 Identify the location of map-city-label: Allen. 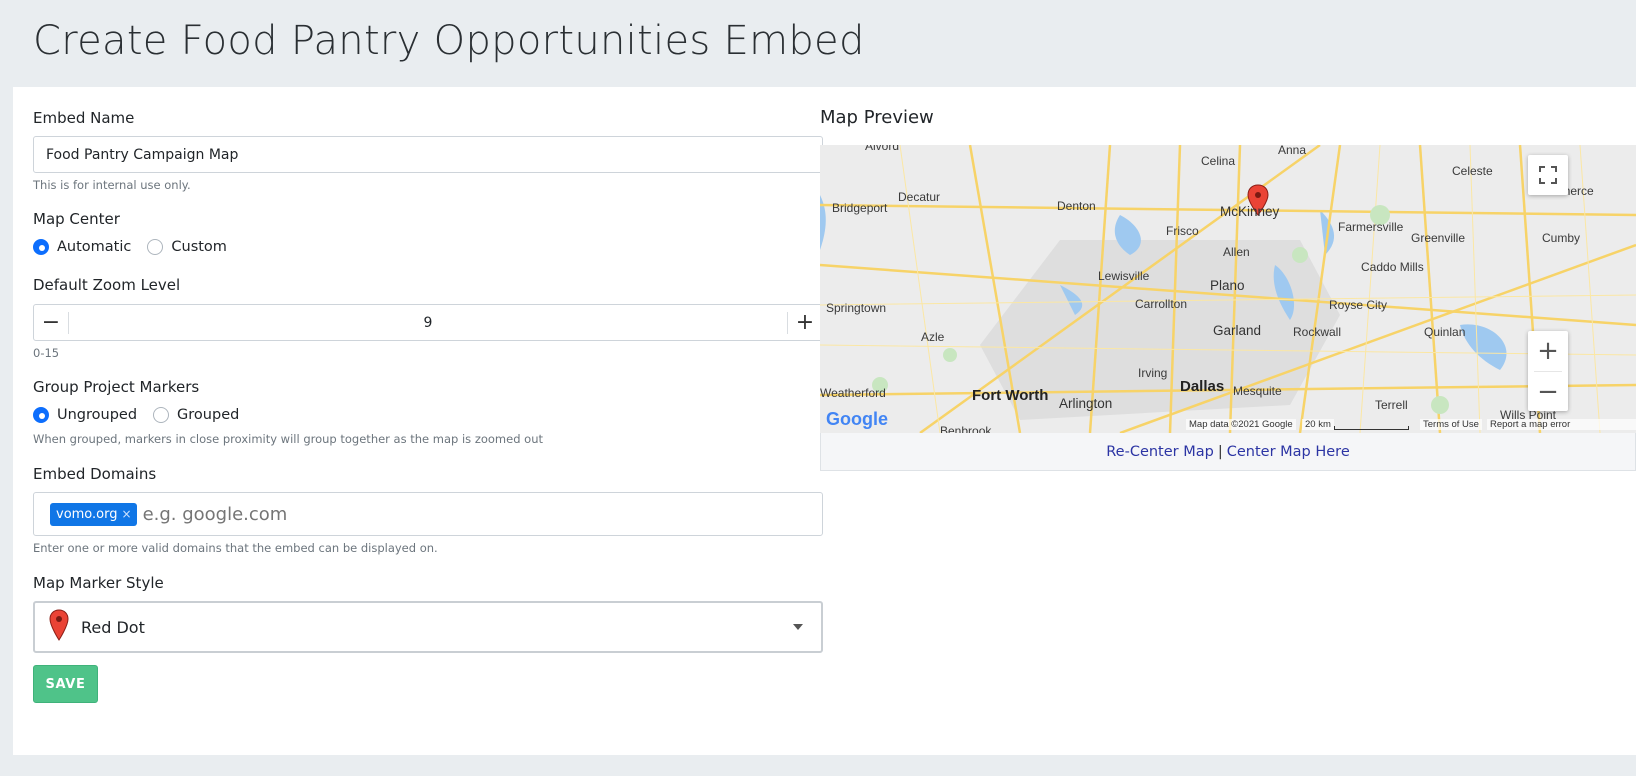
(1236, 252).